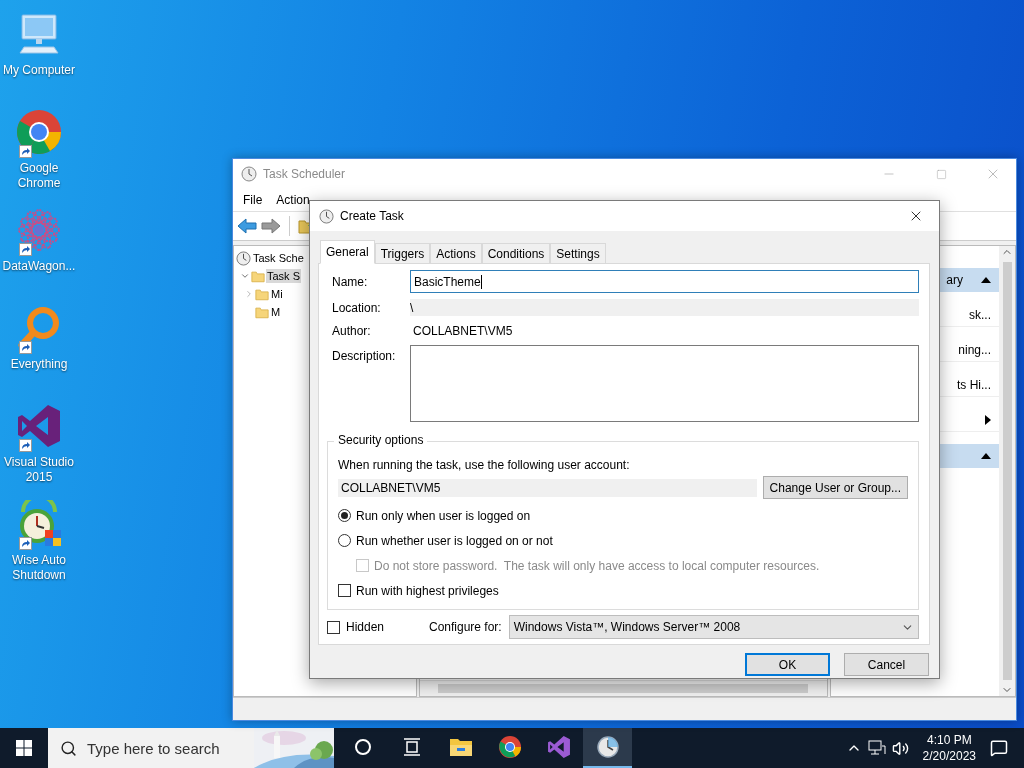 This screenshot has width=1024, height=768. What do you see at coordinates (350, 281) in the screenshot?
I see `field-label: Name:` at bounding box center [350, 281].